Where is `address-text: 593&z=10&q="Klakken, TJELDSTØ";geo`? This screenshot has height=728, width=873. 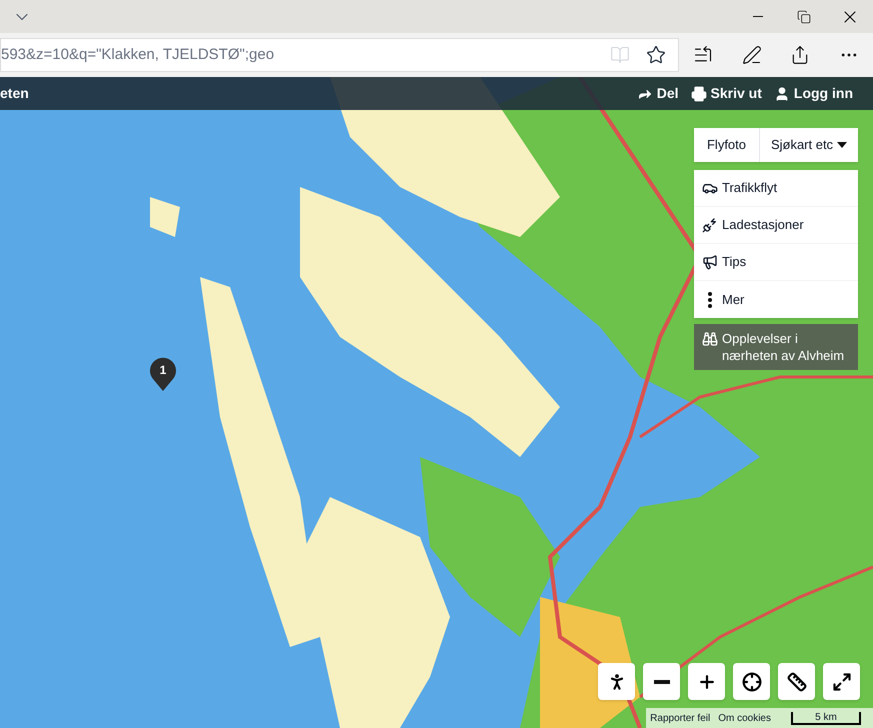
address-text: 593&z=10&q="Klakken, TJELDSTØ";geo is located at coordinates (137, 54).